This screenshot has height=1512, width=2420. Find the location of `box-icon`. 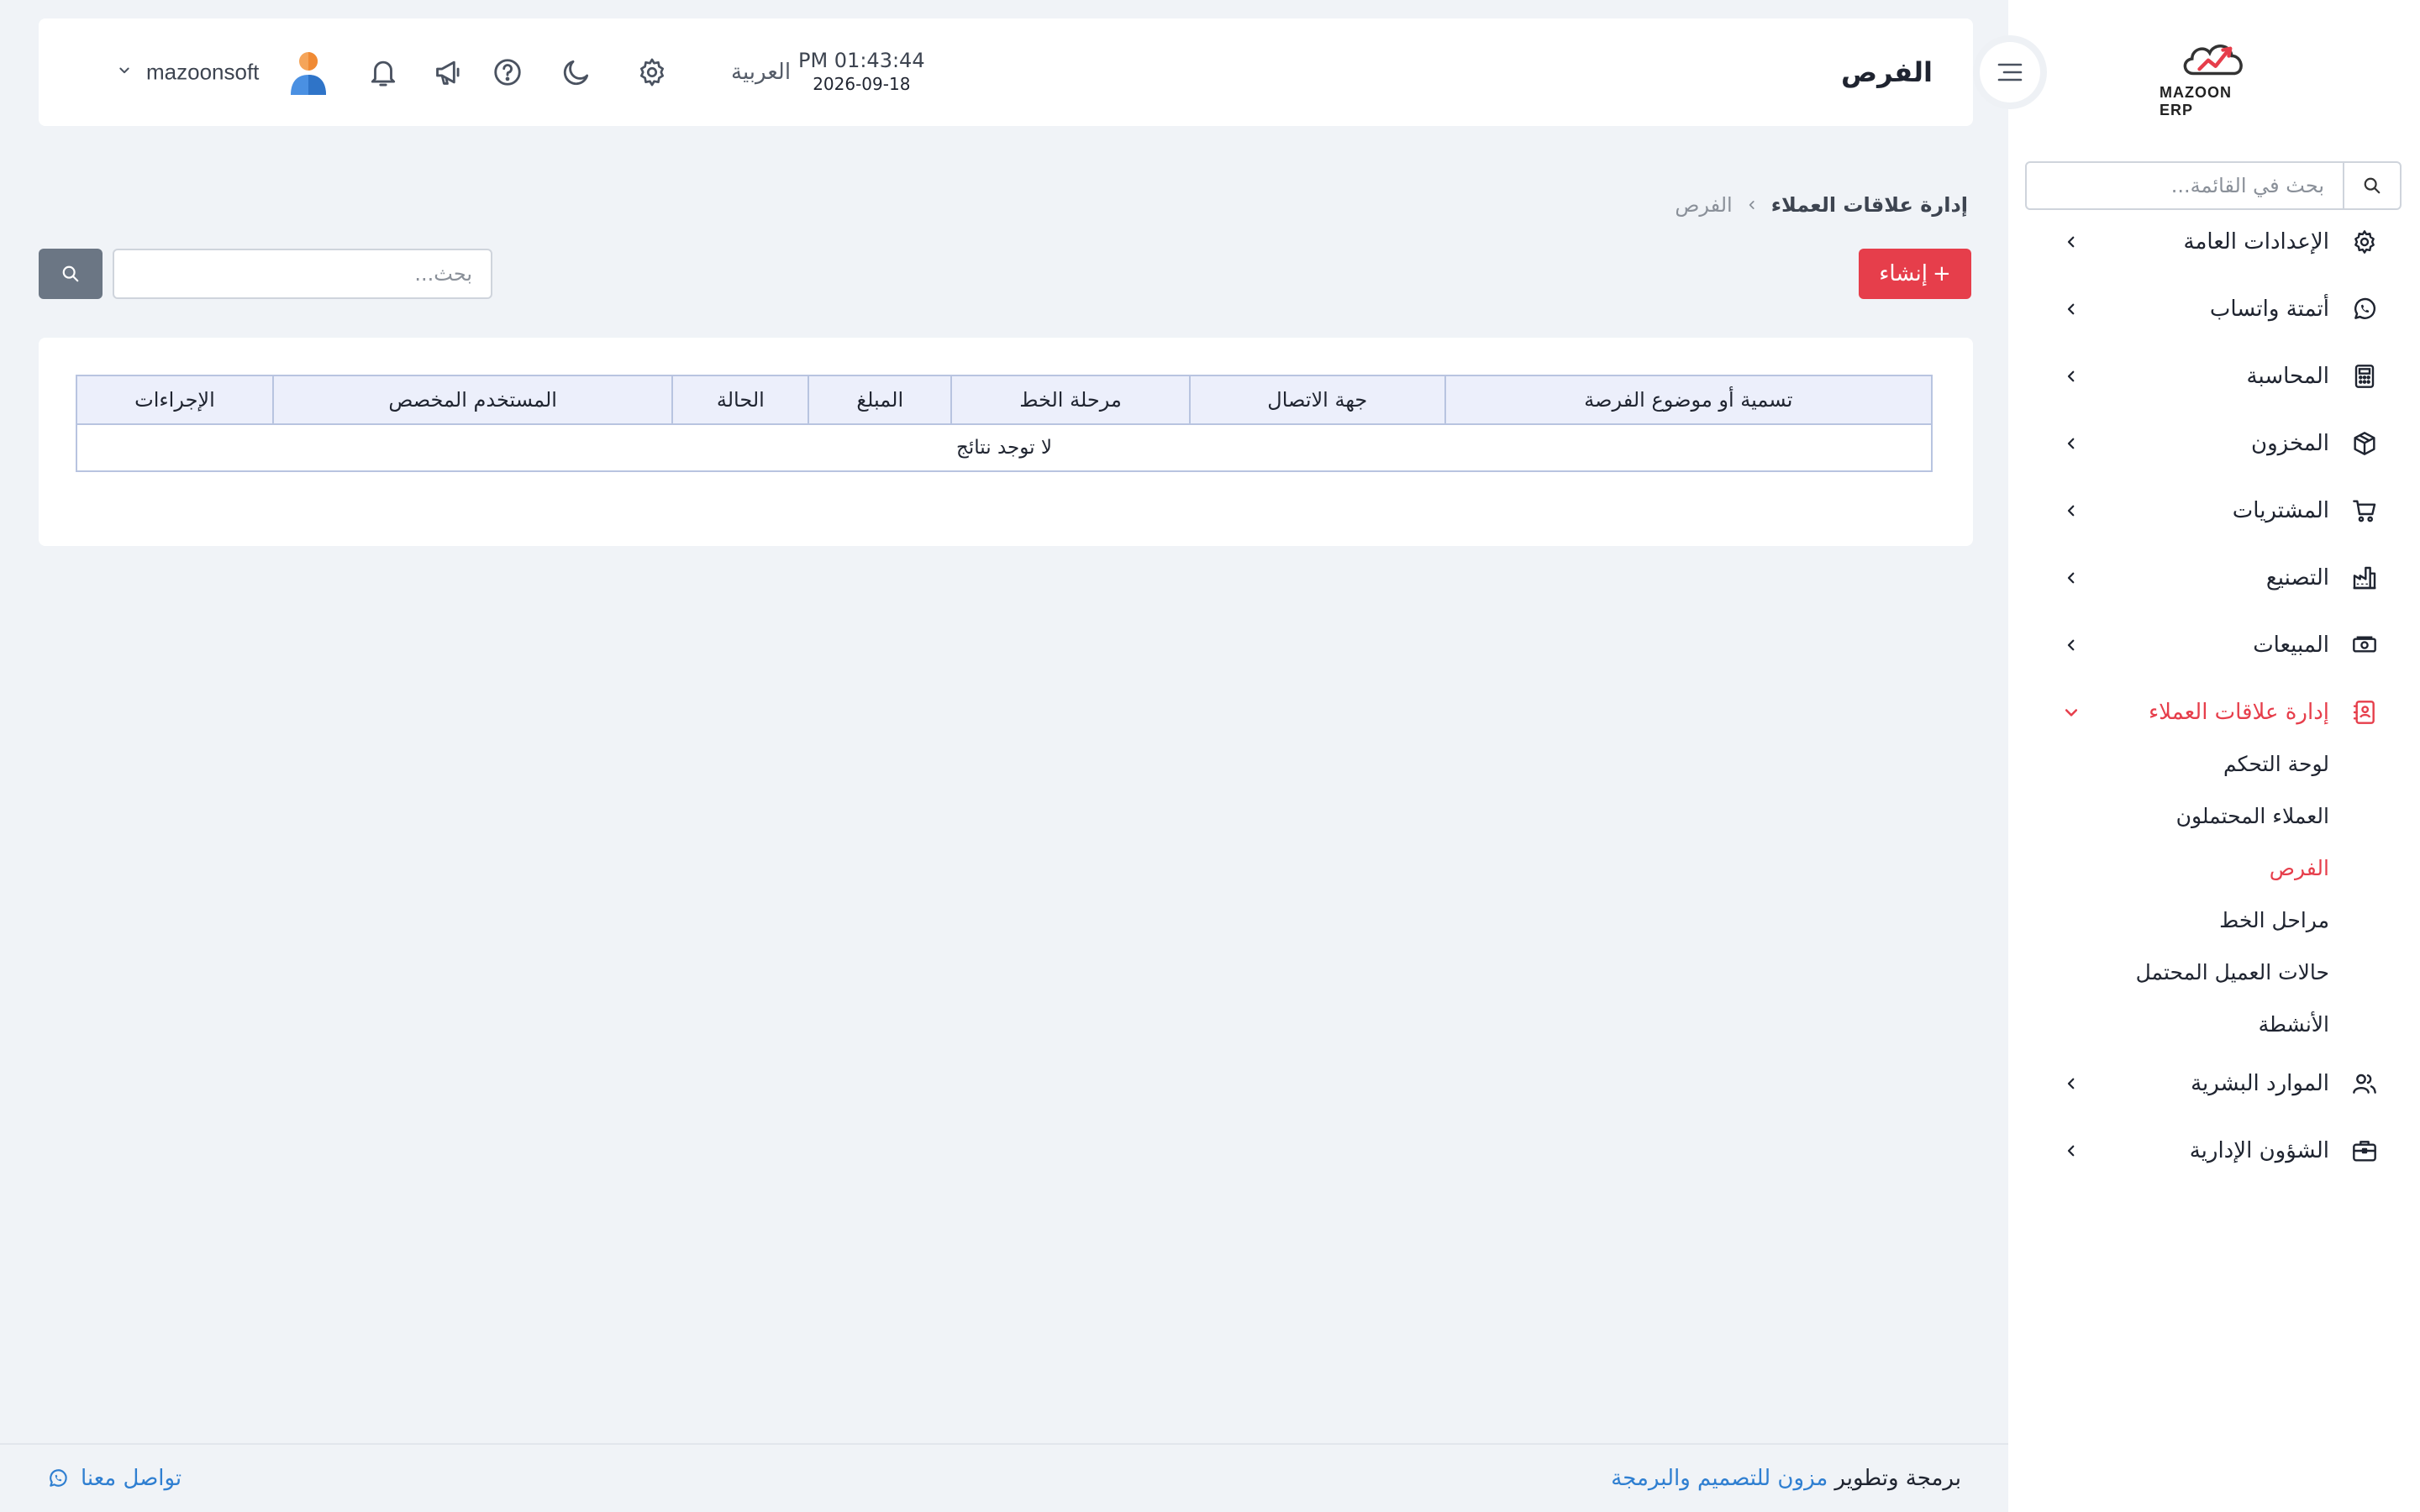

box-icon is located at coordinates (2364, 443).